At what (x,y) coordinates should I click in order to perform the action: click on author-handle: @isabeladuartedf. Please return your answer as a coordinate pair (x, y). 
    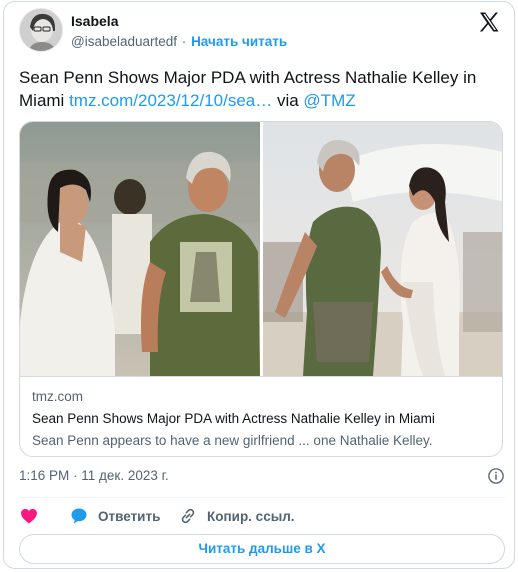
    Looking at the image, I should click on (124, 41).